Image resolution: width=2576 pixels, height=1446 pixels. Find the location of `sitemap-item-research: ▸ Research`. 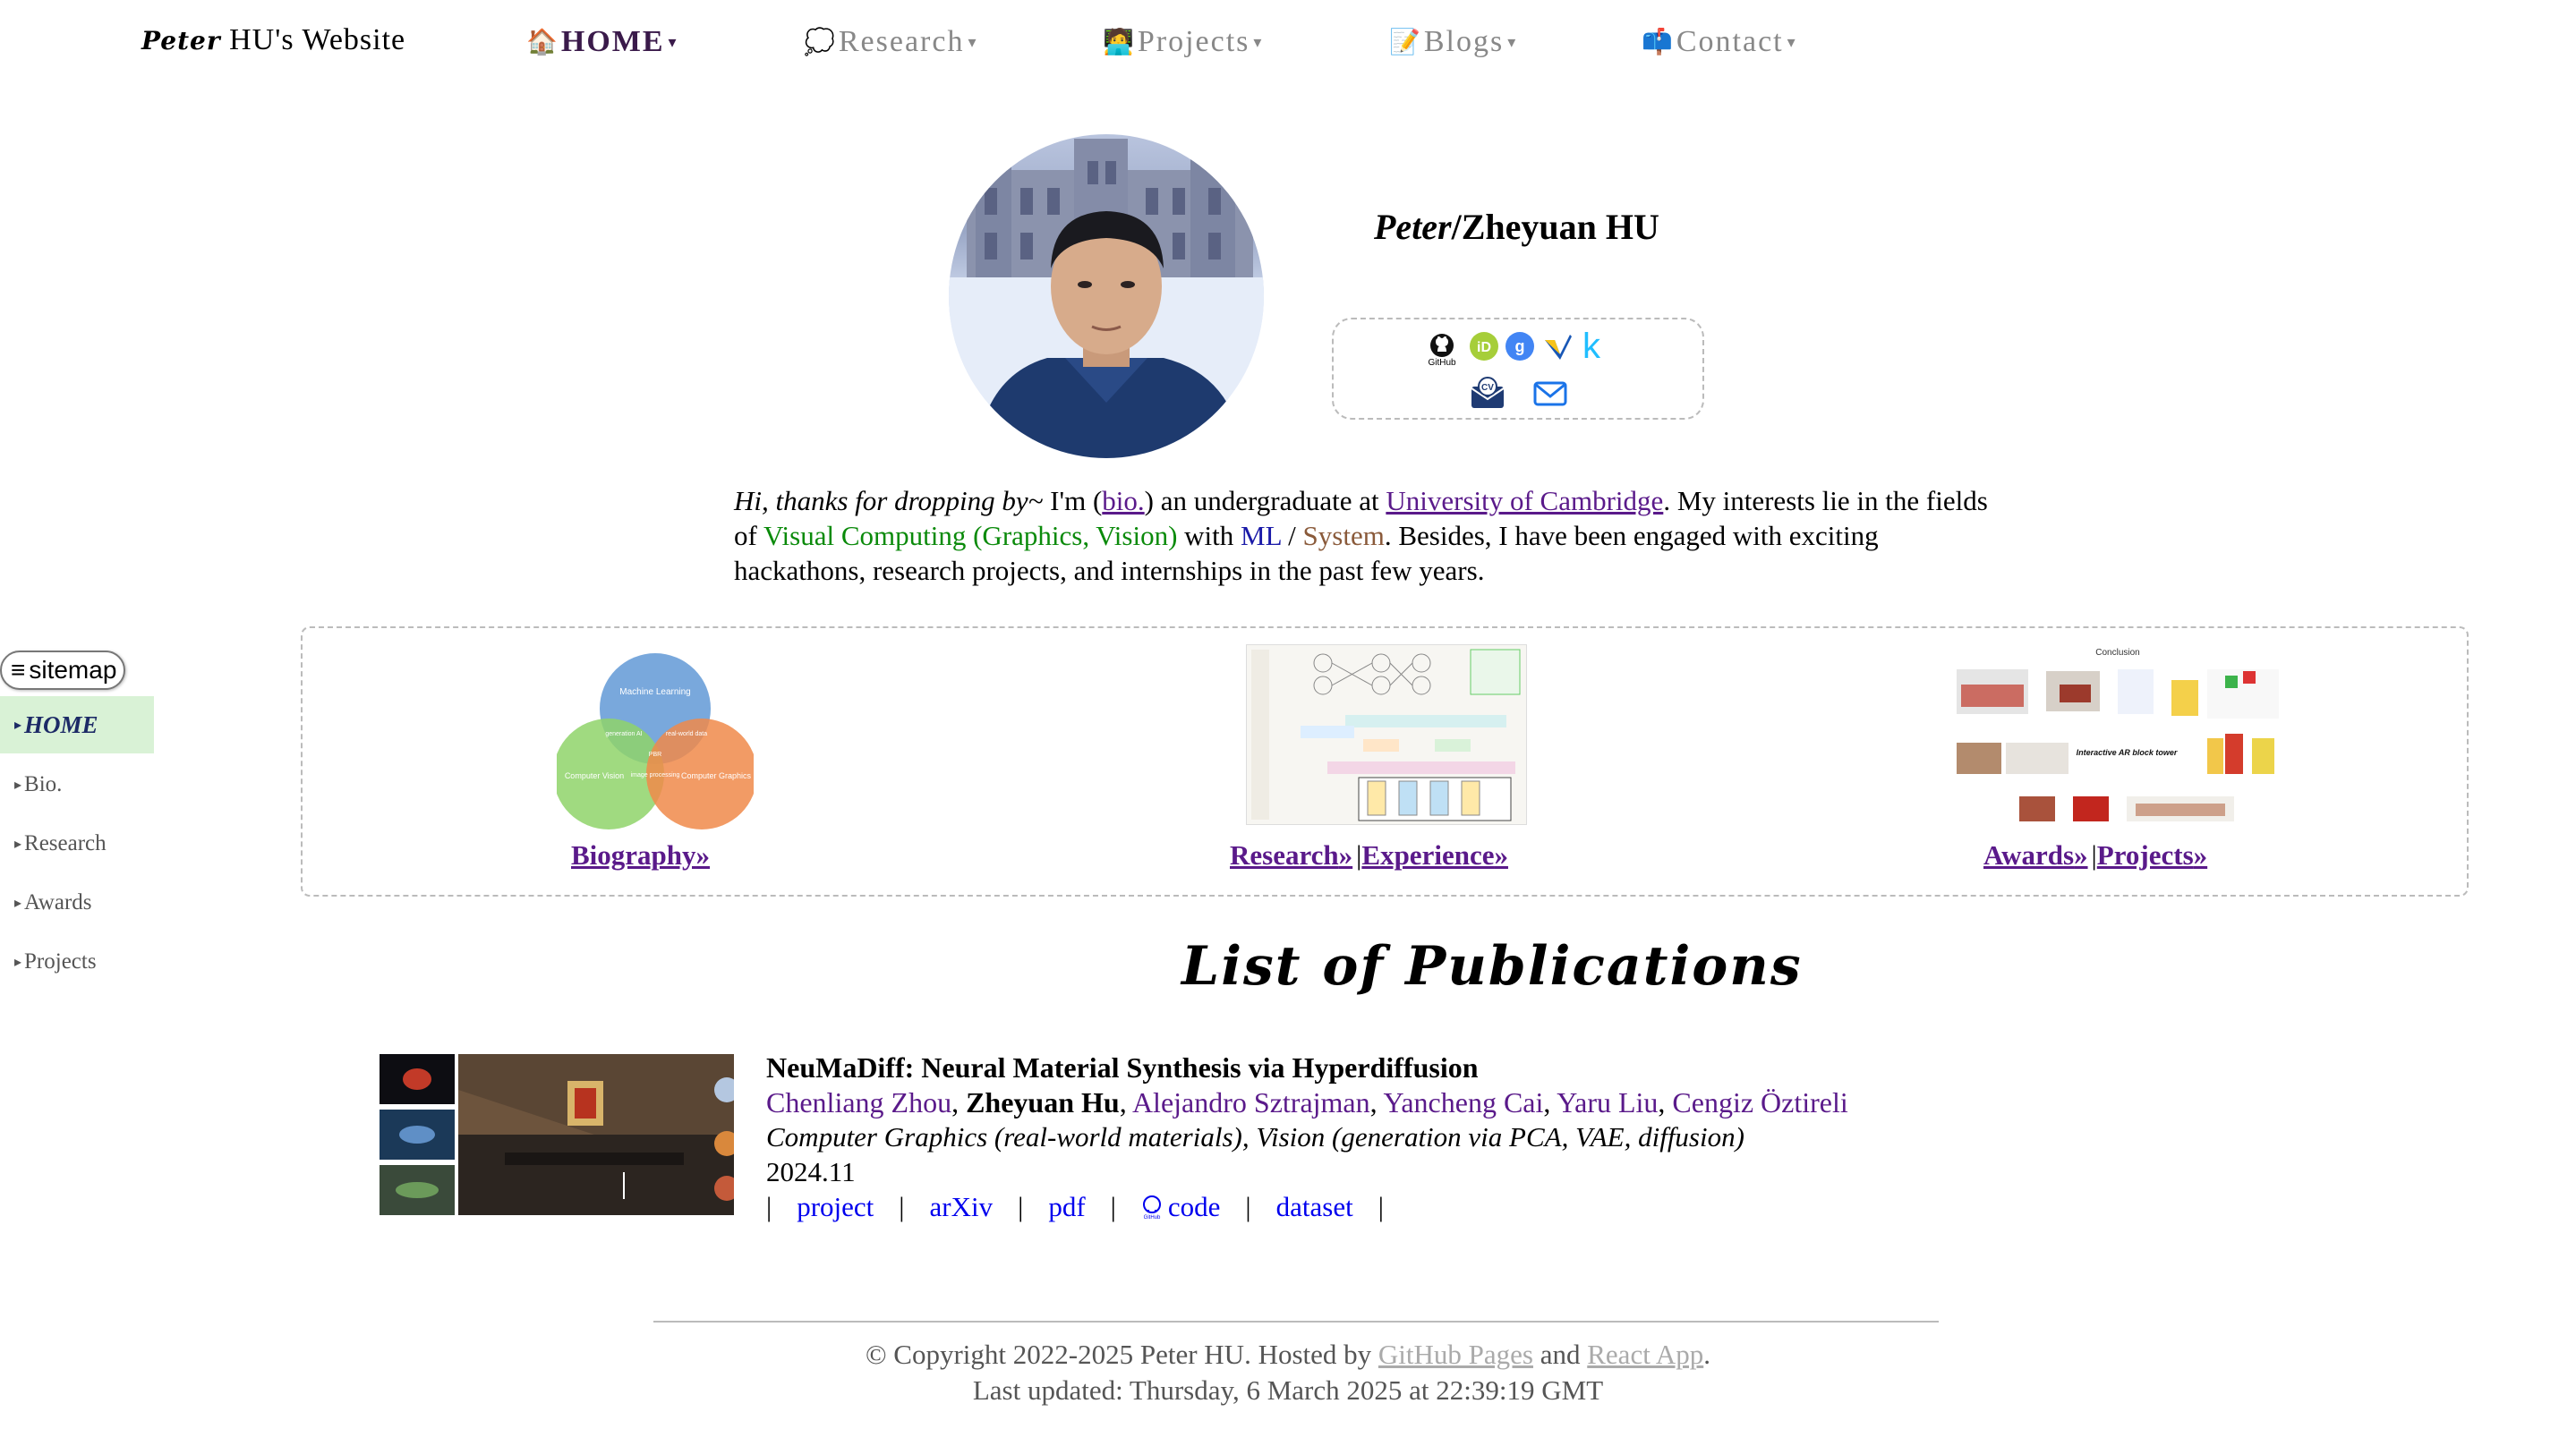

sitemap-item-research: ▸ Research is located at coordinates (77, 844).